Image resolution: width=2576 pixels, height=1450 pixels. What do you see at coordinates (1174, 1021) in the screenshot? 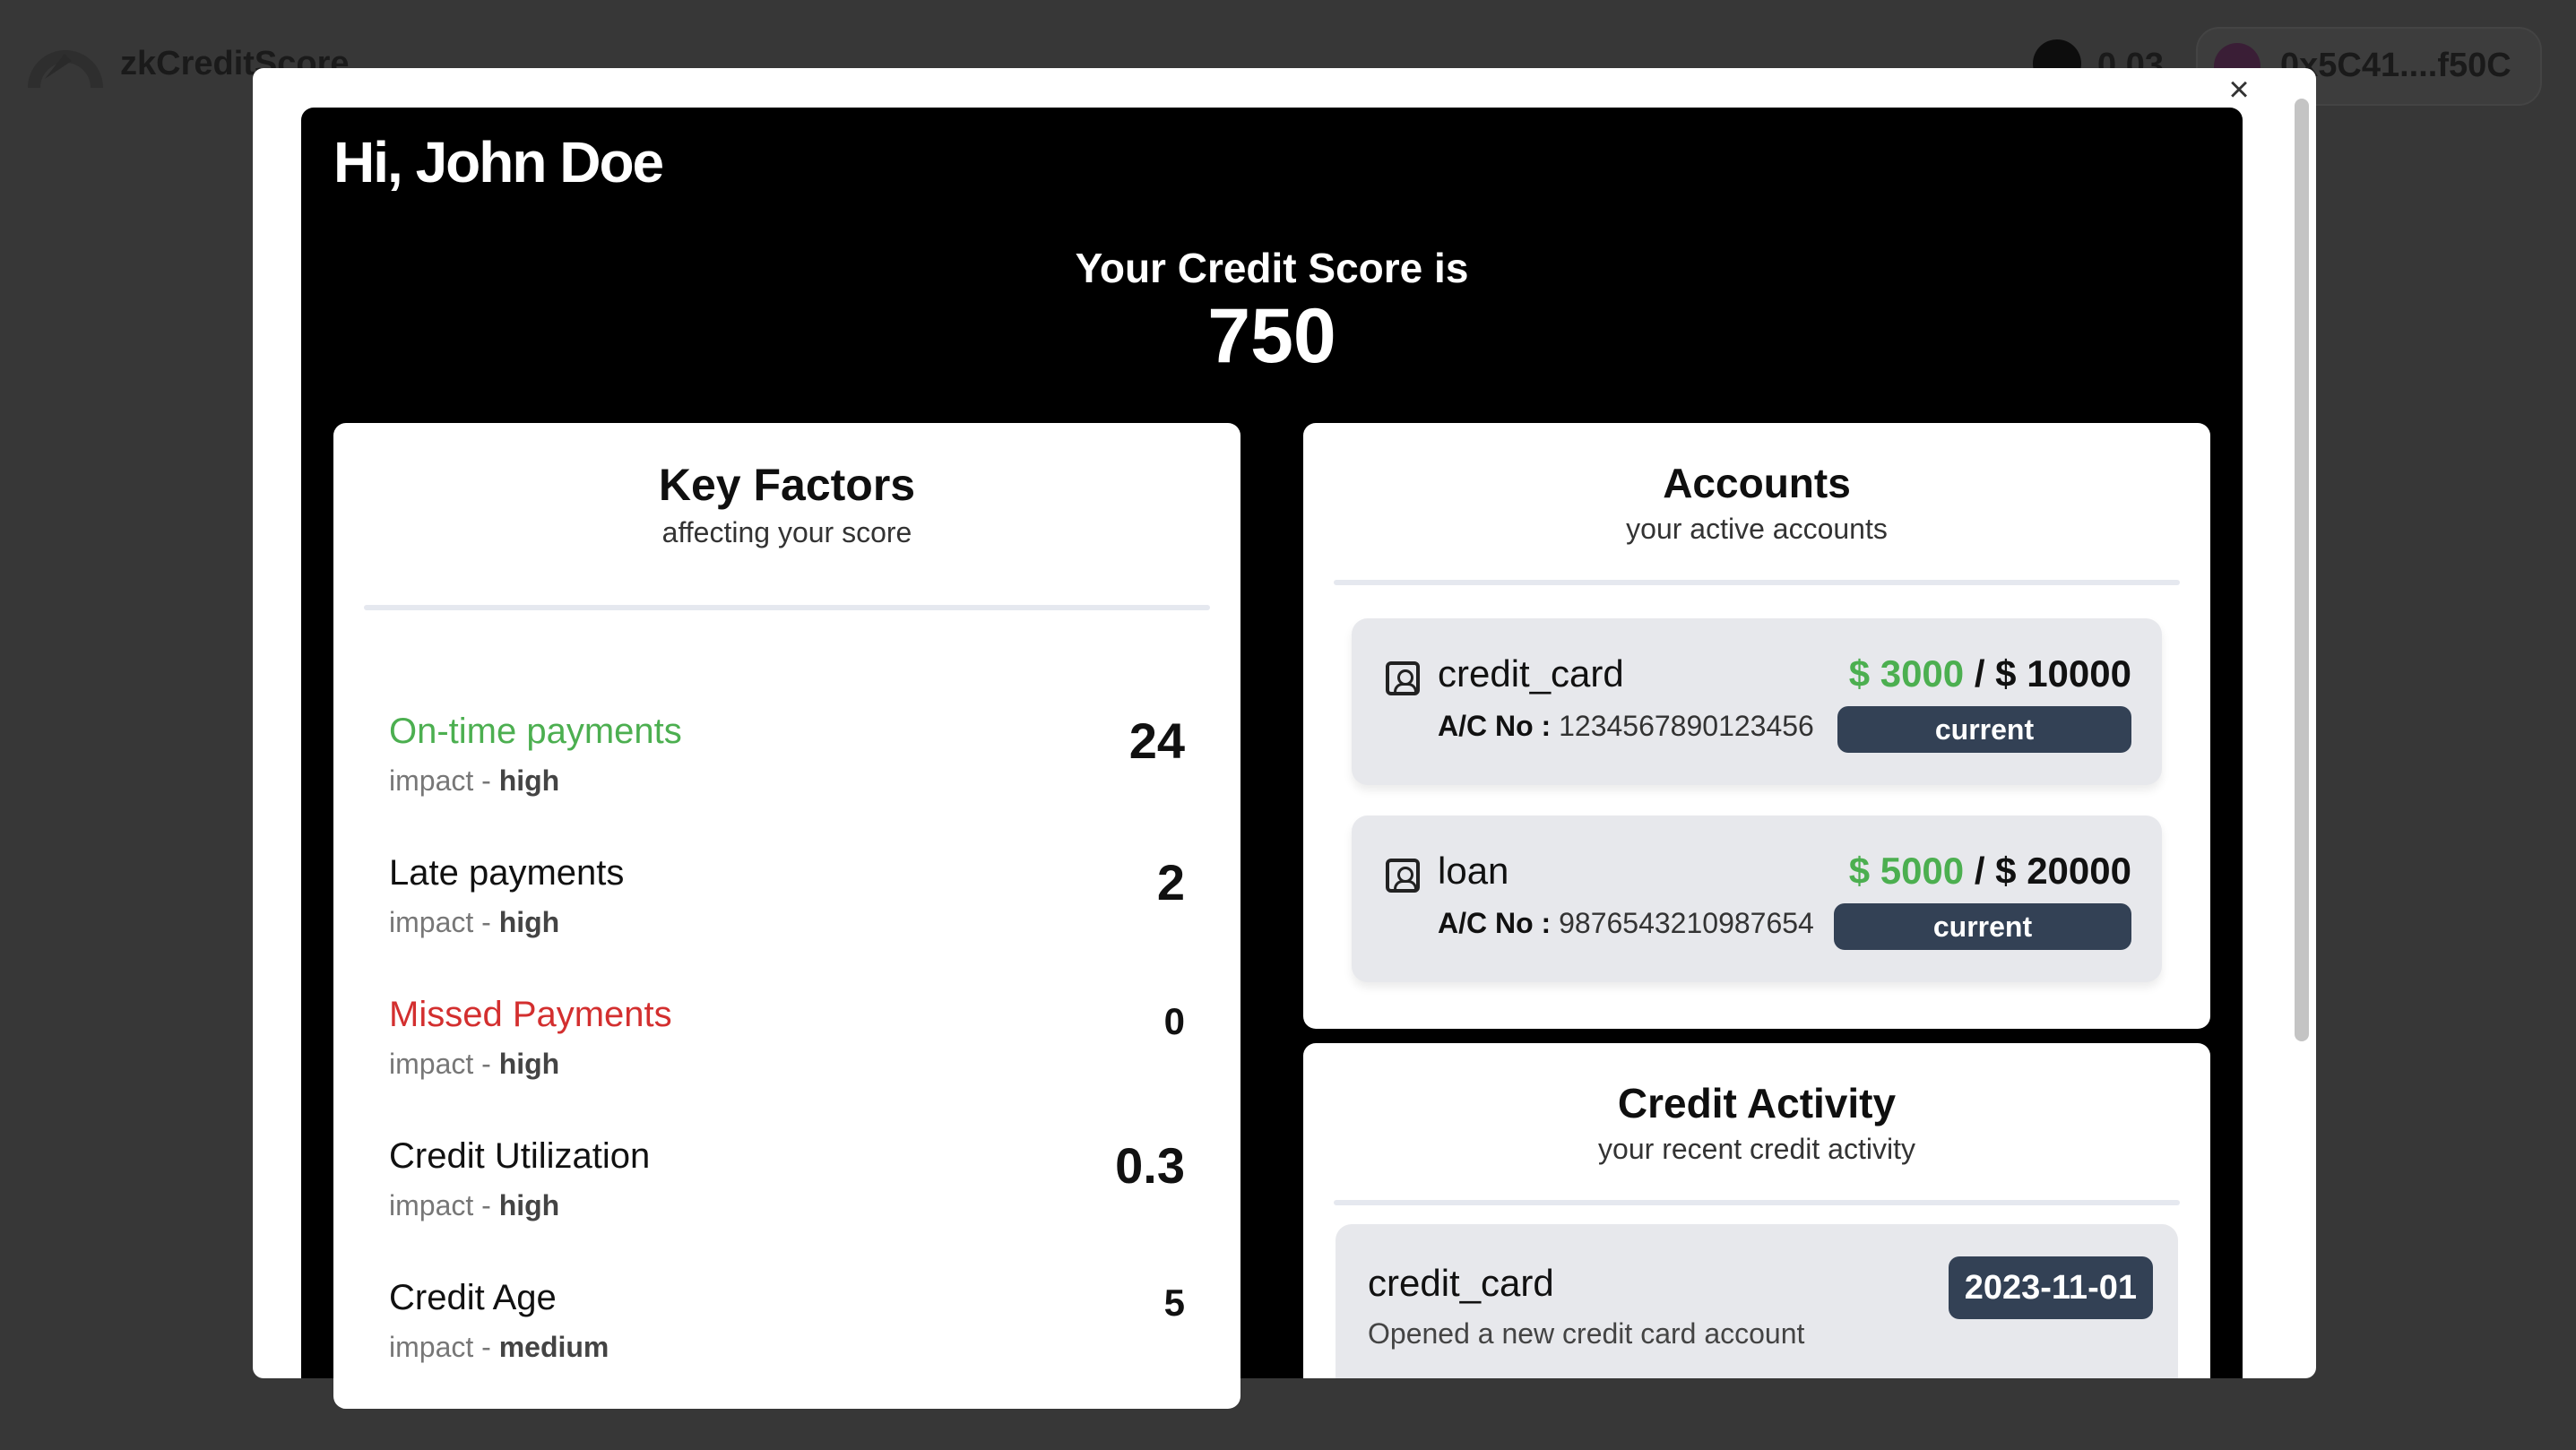
I see `factor-value: 0` at bounding box center [1174, 1021].